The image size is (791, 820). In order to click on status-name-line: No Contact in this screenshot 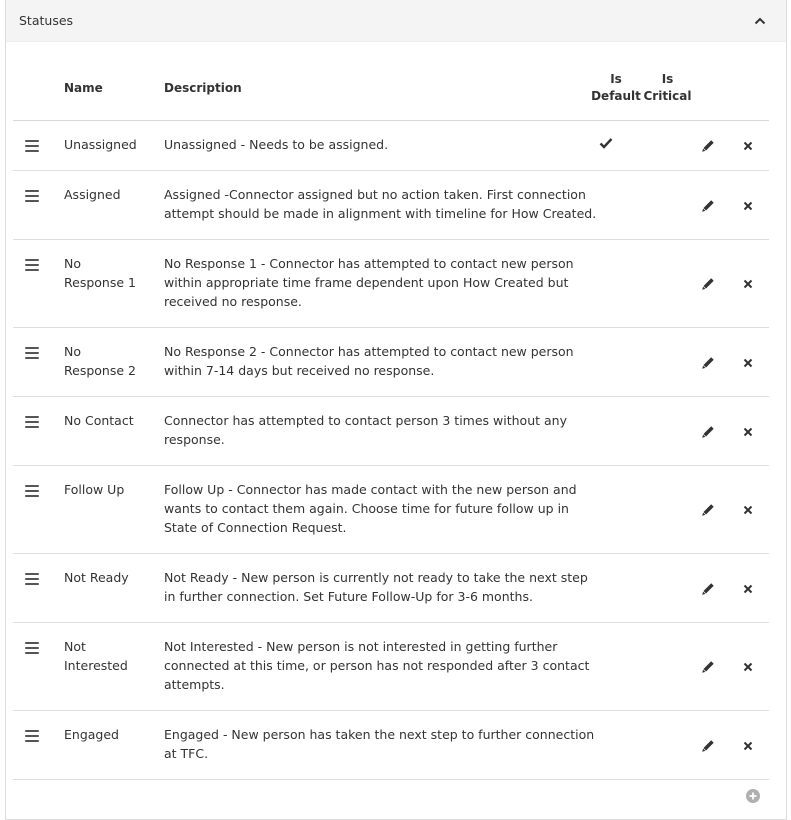, I will do `click(99, 420)`.